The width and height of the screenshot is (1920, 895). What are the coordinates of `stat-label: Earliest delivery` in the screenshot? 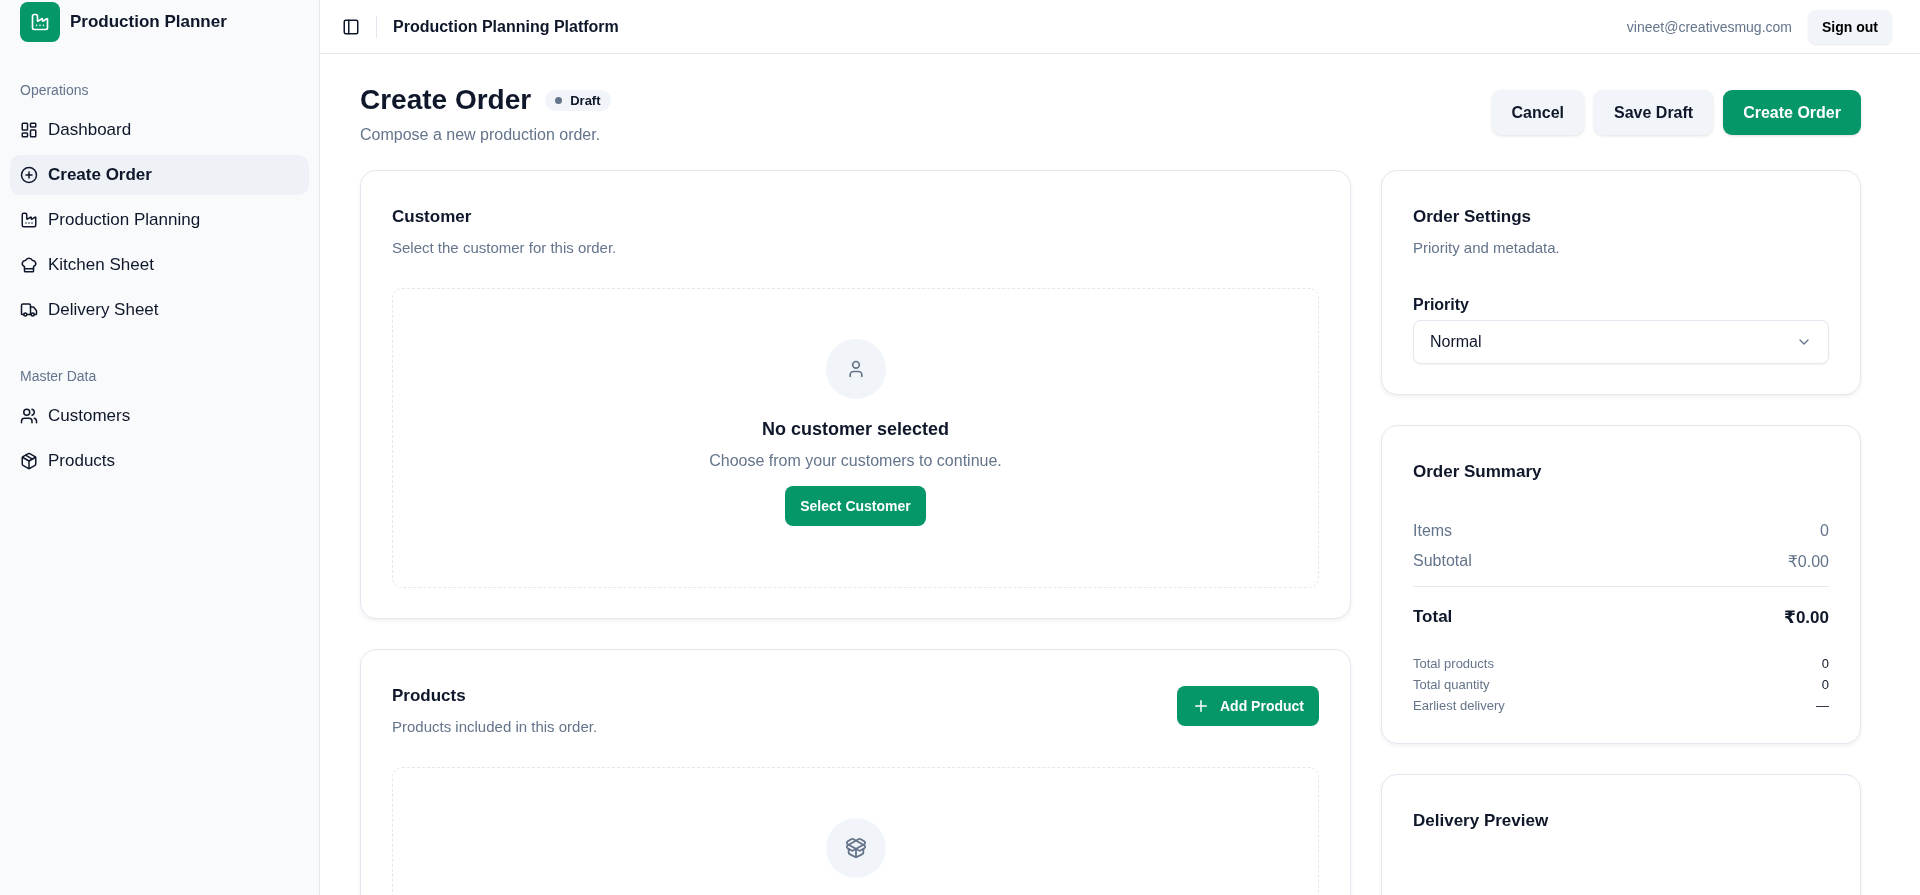 It's located at (1459, 705).